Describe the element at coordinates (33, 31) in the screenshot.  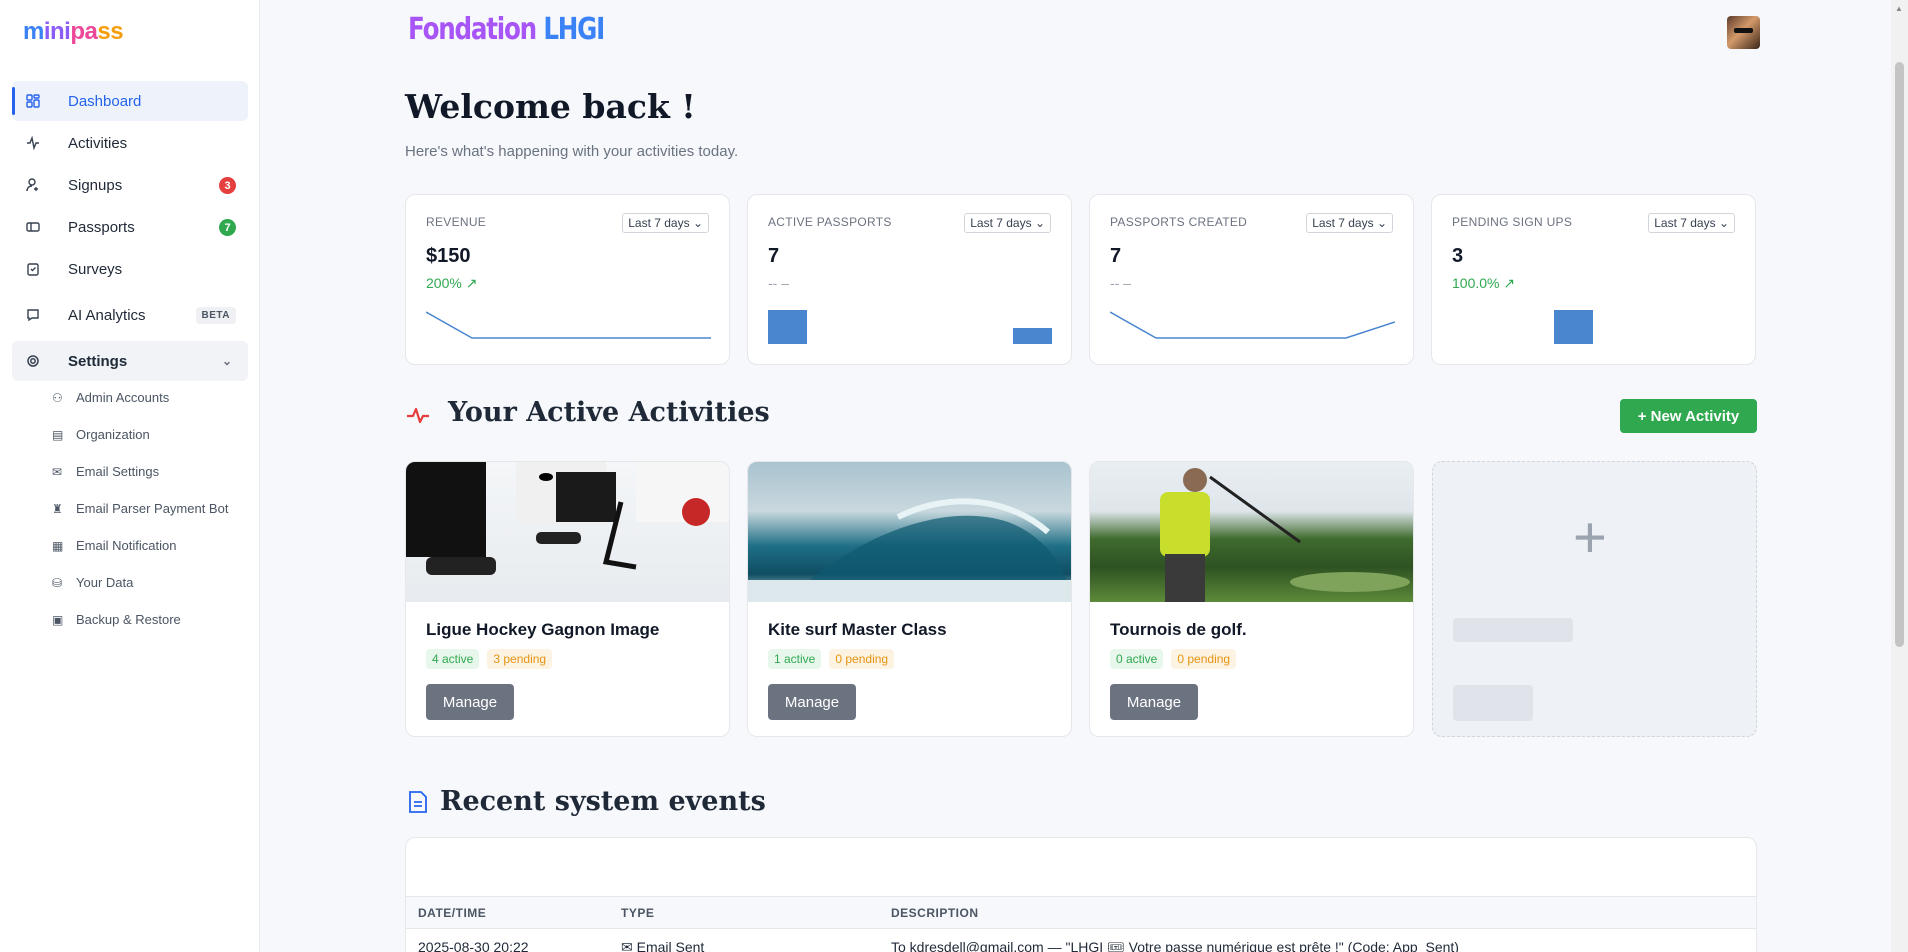
I see `logo-text-1: m` at that location.